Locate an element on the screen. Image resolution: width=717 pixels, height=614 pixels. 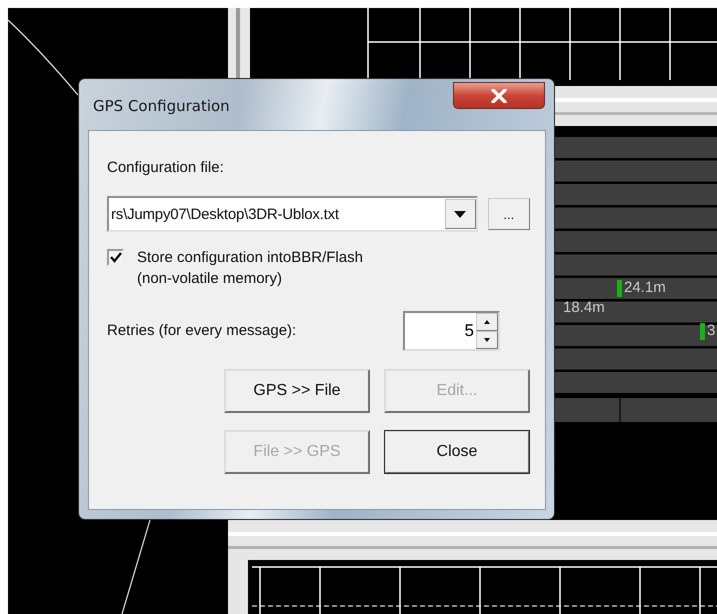
close-button is located at coordinates (499, 95).